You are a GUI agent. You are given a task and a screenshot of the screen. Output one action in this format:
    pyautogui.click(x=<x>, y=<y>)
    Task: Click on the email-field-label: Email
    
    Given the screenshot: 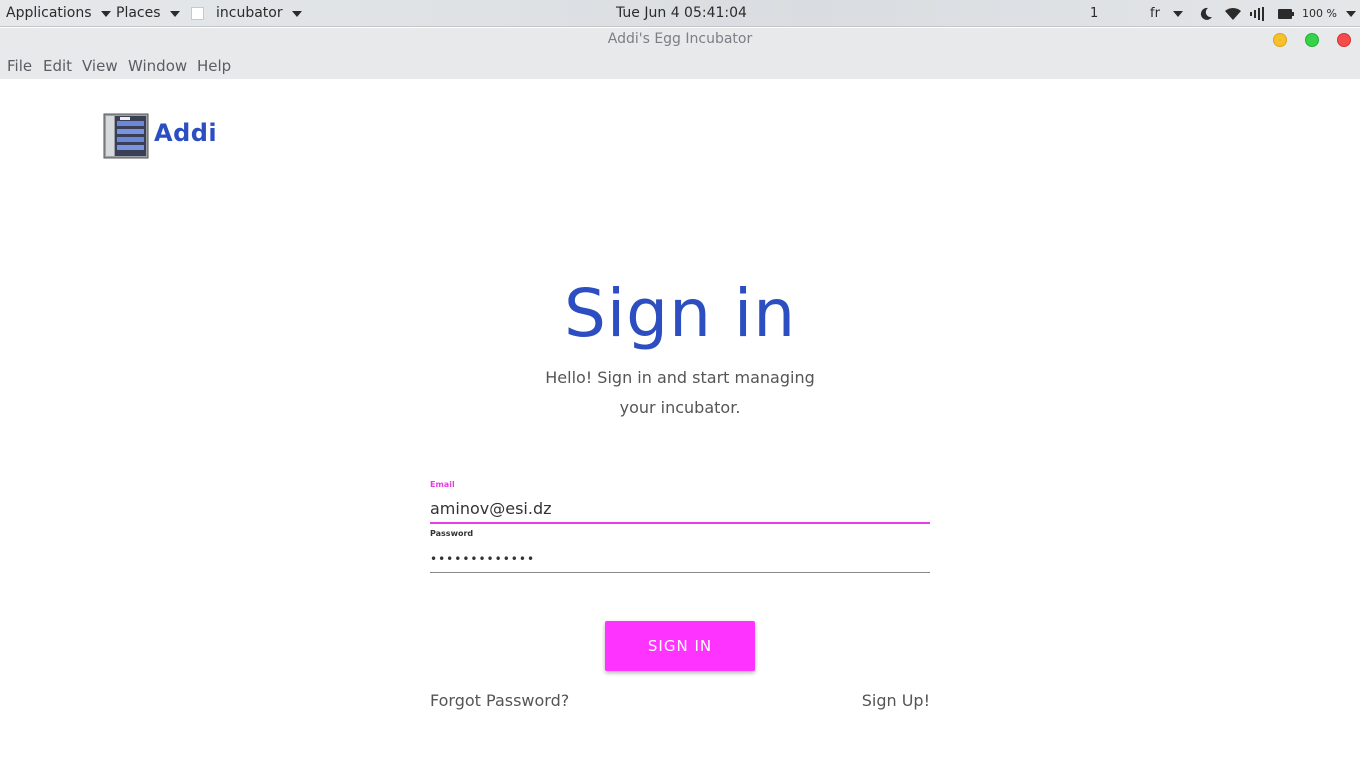 What is the action you would take?
    pyautogui.click(x=442, y=484)
    